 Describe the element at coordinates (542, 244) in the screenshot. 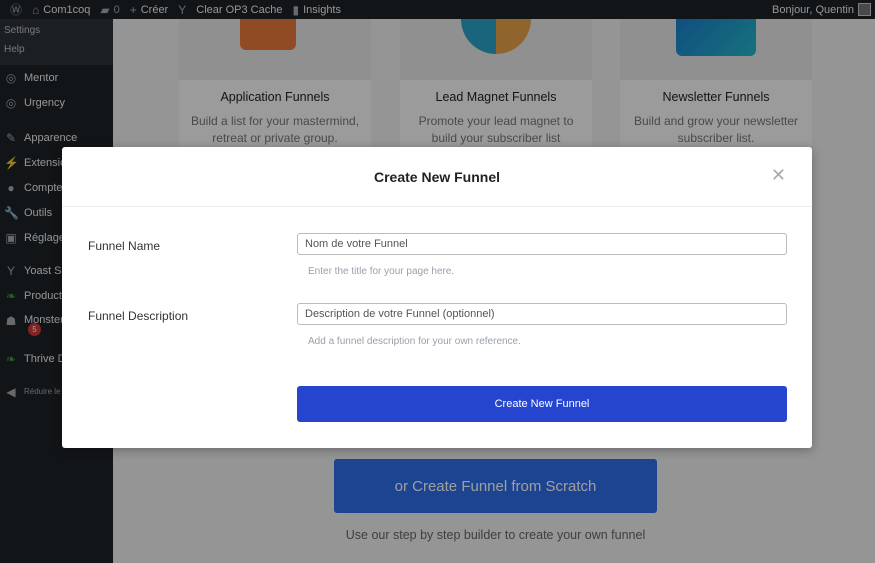

I see `funnel-name-input` at that location.